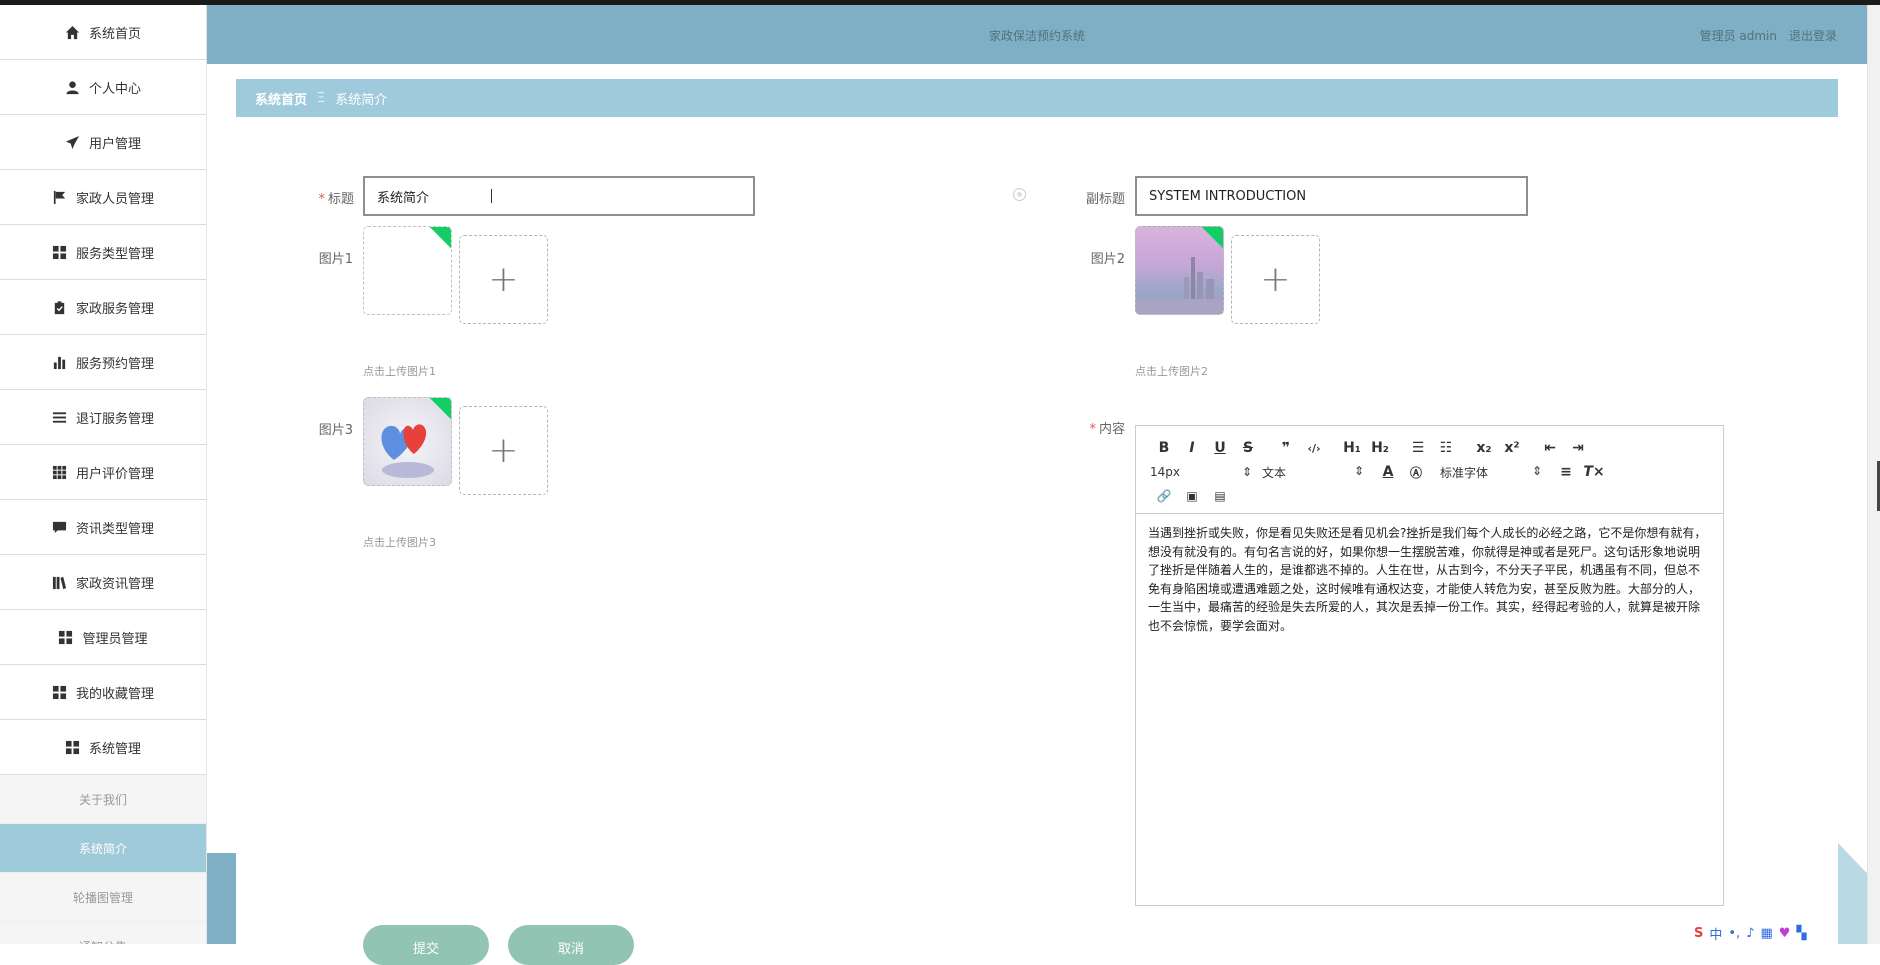 The height and width of the screenshot is (965, 1880). I want to click on ime-mode-icon: 中, so click(1716, 935).